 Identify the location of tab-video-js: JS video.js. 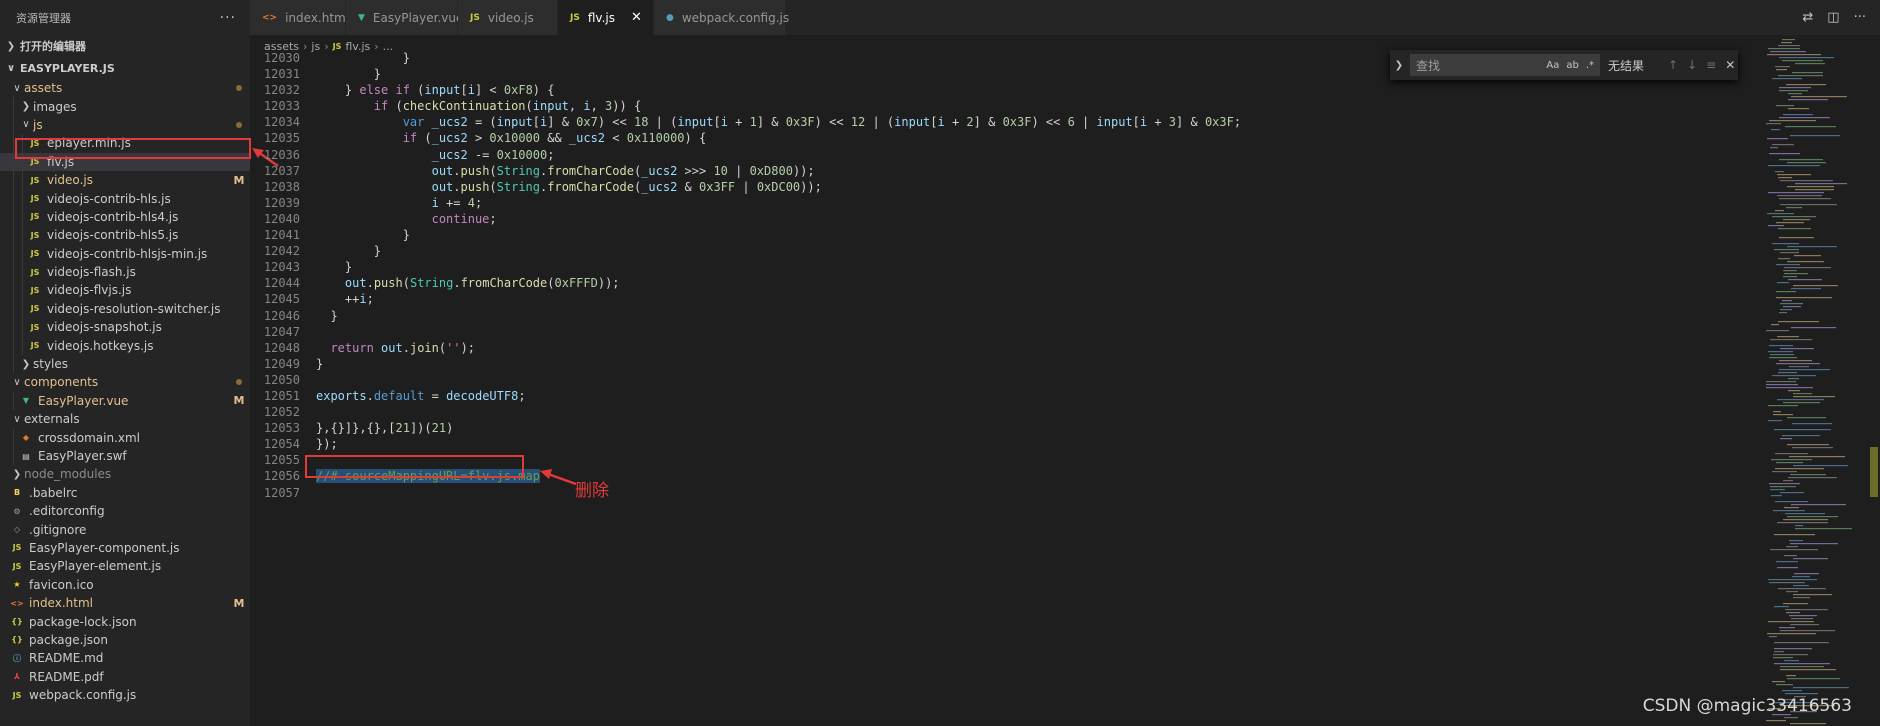
(508, 17).